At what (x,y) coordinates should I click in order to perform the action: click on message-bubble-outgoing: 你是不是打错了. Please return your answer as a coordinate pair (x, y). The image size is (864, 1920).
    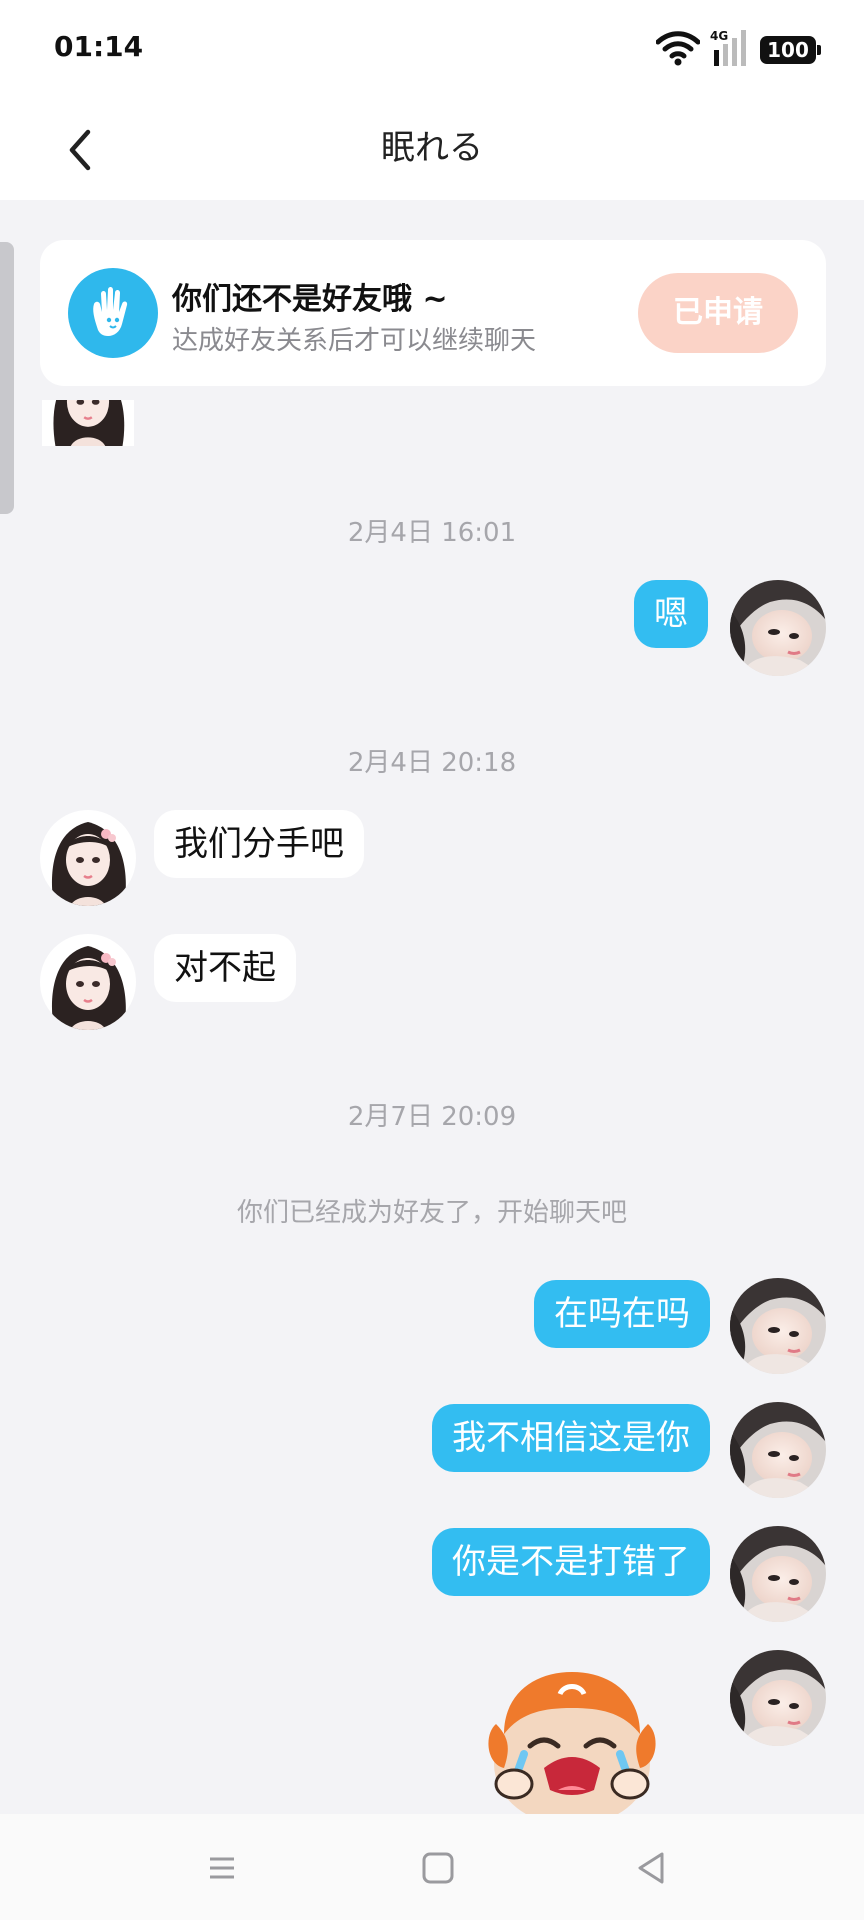
    Looking at the image, I should click on (571, 1562).